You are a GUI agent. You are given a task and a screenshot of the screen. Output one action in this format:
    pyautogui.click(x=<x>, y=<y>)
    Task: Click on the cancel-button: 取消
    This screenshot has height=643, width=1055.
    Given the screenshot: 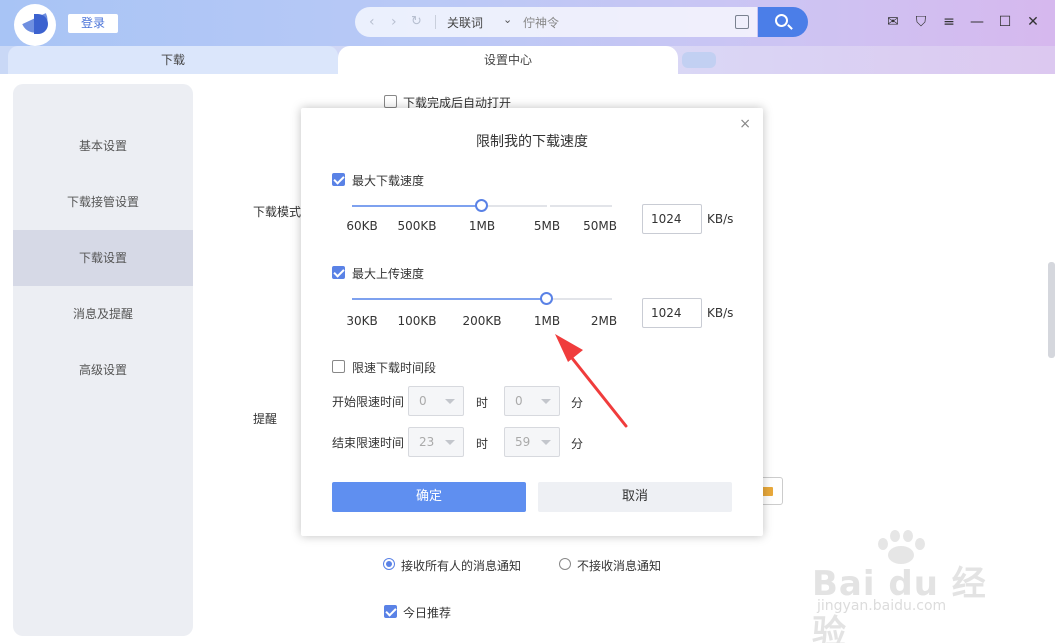 What is the action you would take?
    pyautogui.click(x=635, y=497)
    